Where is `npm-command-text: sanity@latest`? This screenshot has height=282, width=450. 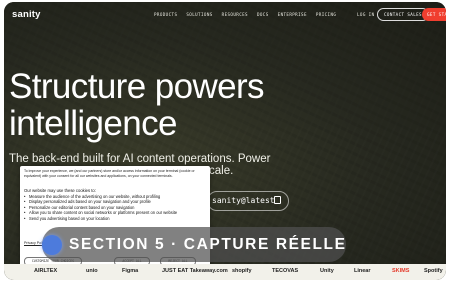
npm-command-text: sanity@latest is located at coordinates (243, 200).